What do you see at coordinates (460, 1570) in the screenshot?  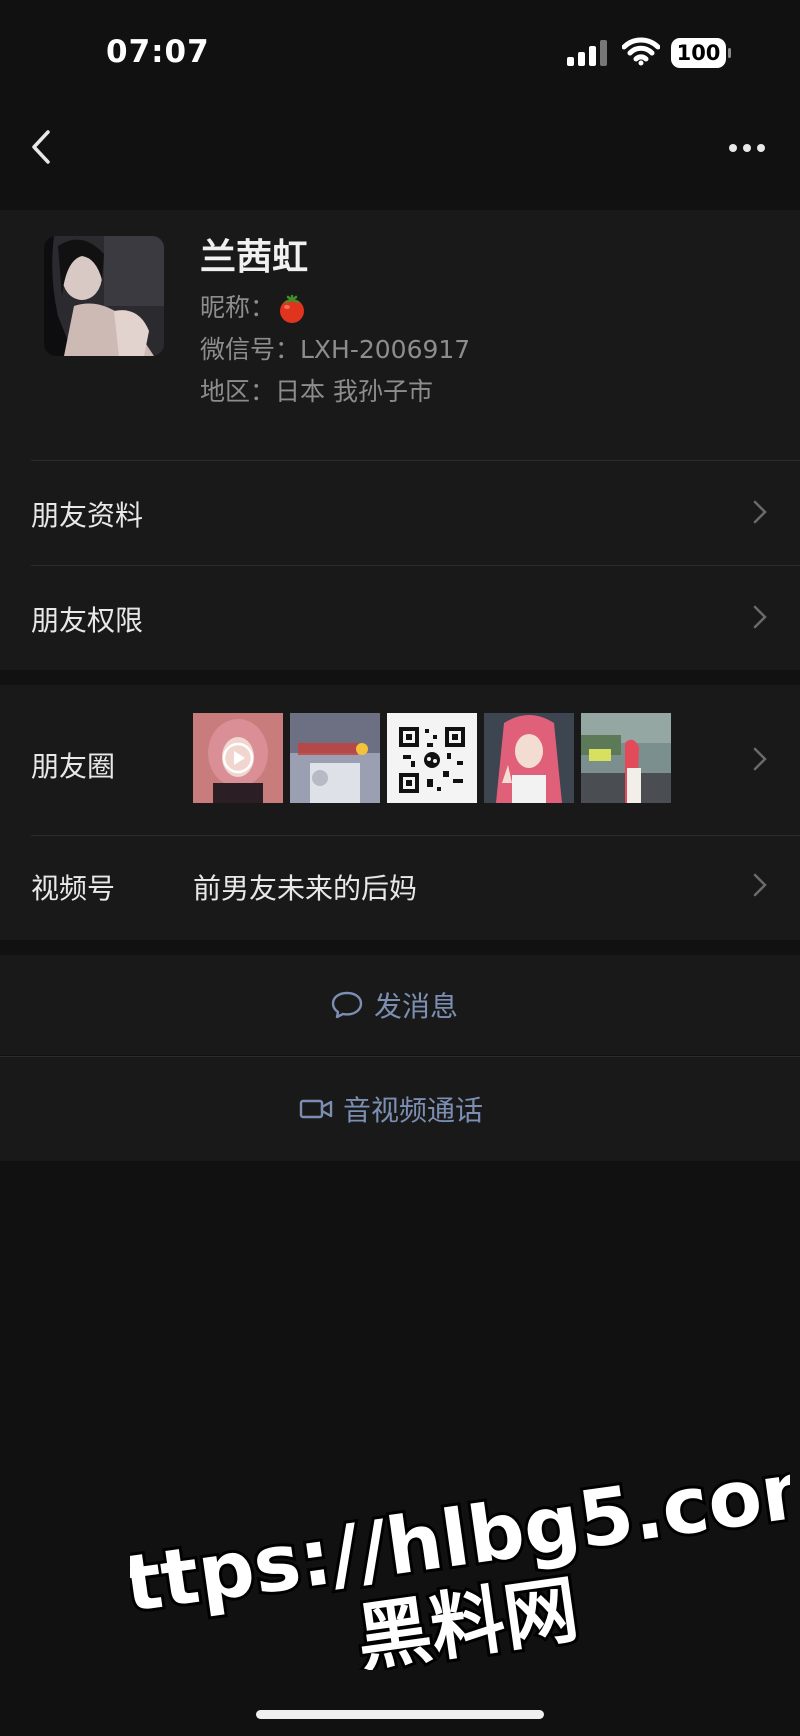 I see `watermark: https://hlbg5.com 黑料网` at bounding box center [460, 1570].